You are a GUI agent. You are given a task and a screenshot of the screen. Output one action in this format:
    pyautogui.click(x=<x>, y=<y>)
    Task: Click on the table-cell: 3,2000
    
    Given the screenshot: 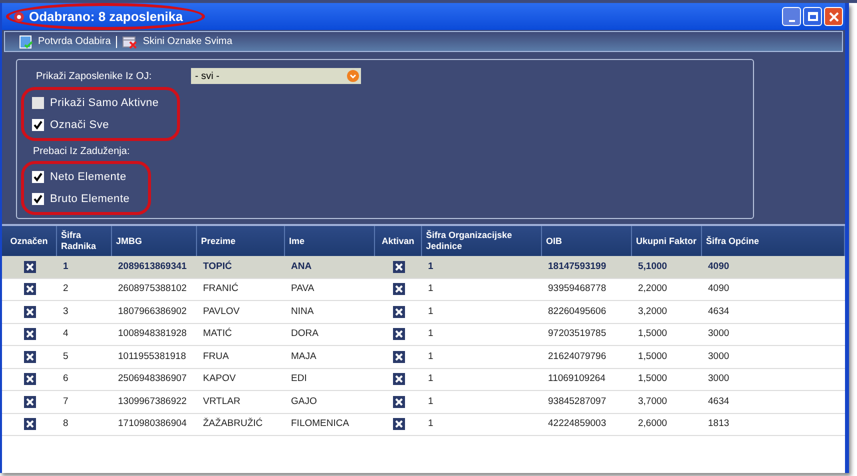 What is the action you would take?
    pyautogui.click(x=653, y=311)
    